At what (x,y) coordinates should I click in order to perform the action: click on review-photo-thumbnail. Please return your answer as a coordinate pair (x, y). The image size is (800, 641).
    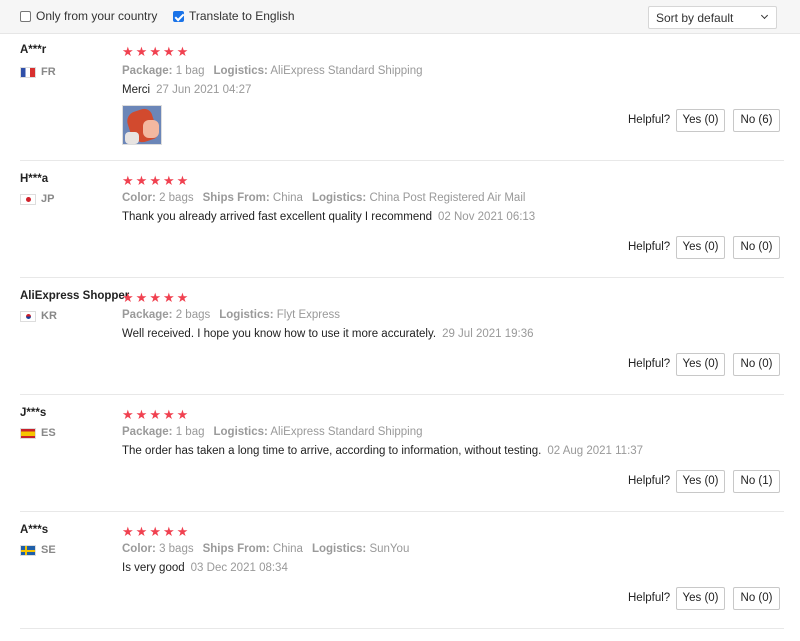
    Looking at the image, I should click on (142, 125).